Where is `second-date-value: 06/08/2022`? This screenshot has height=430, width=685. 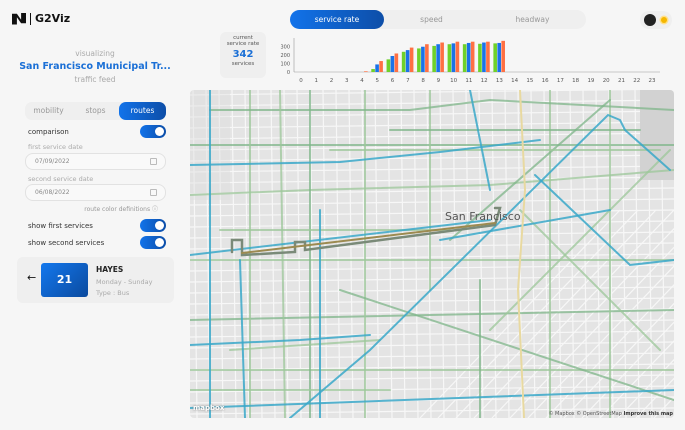
second-date-value: 06/08/2022 is located at coordinates (52, 192).